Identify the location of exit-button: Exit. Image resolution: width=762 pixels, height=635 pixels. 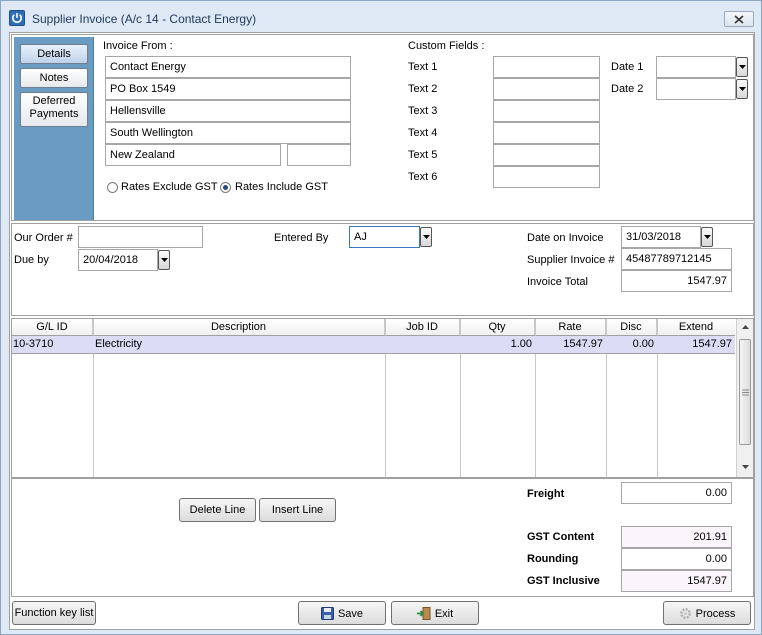
(435, 613).